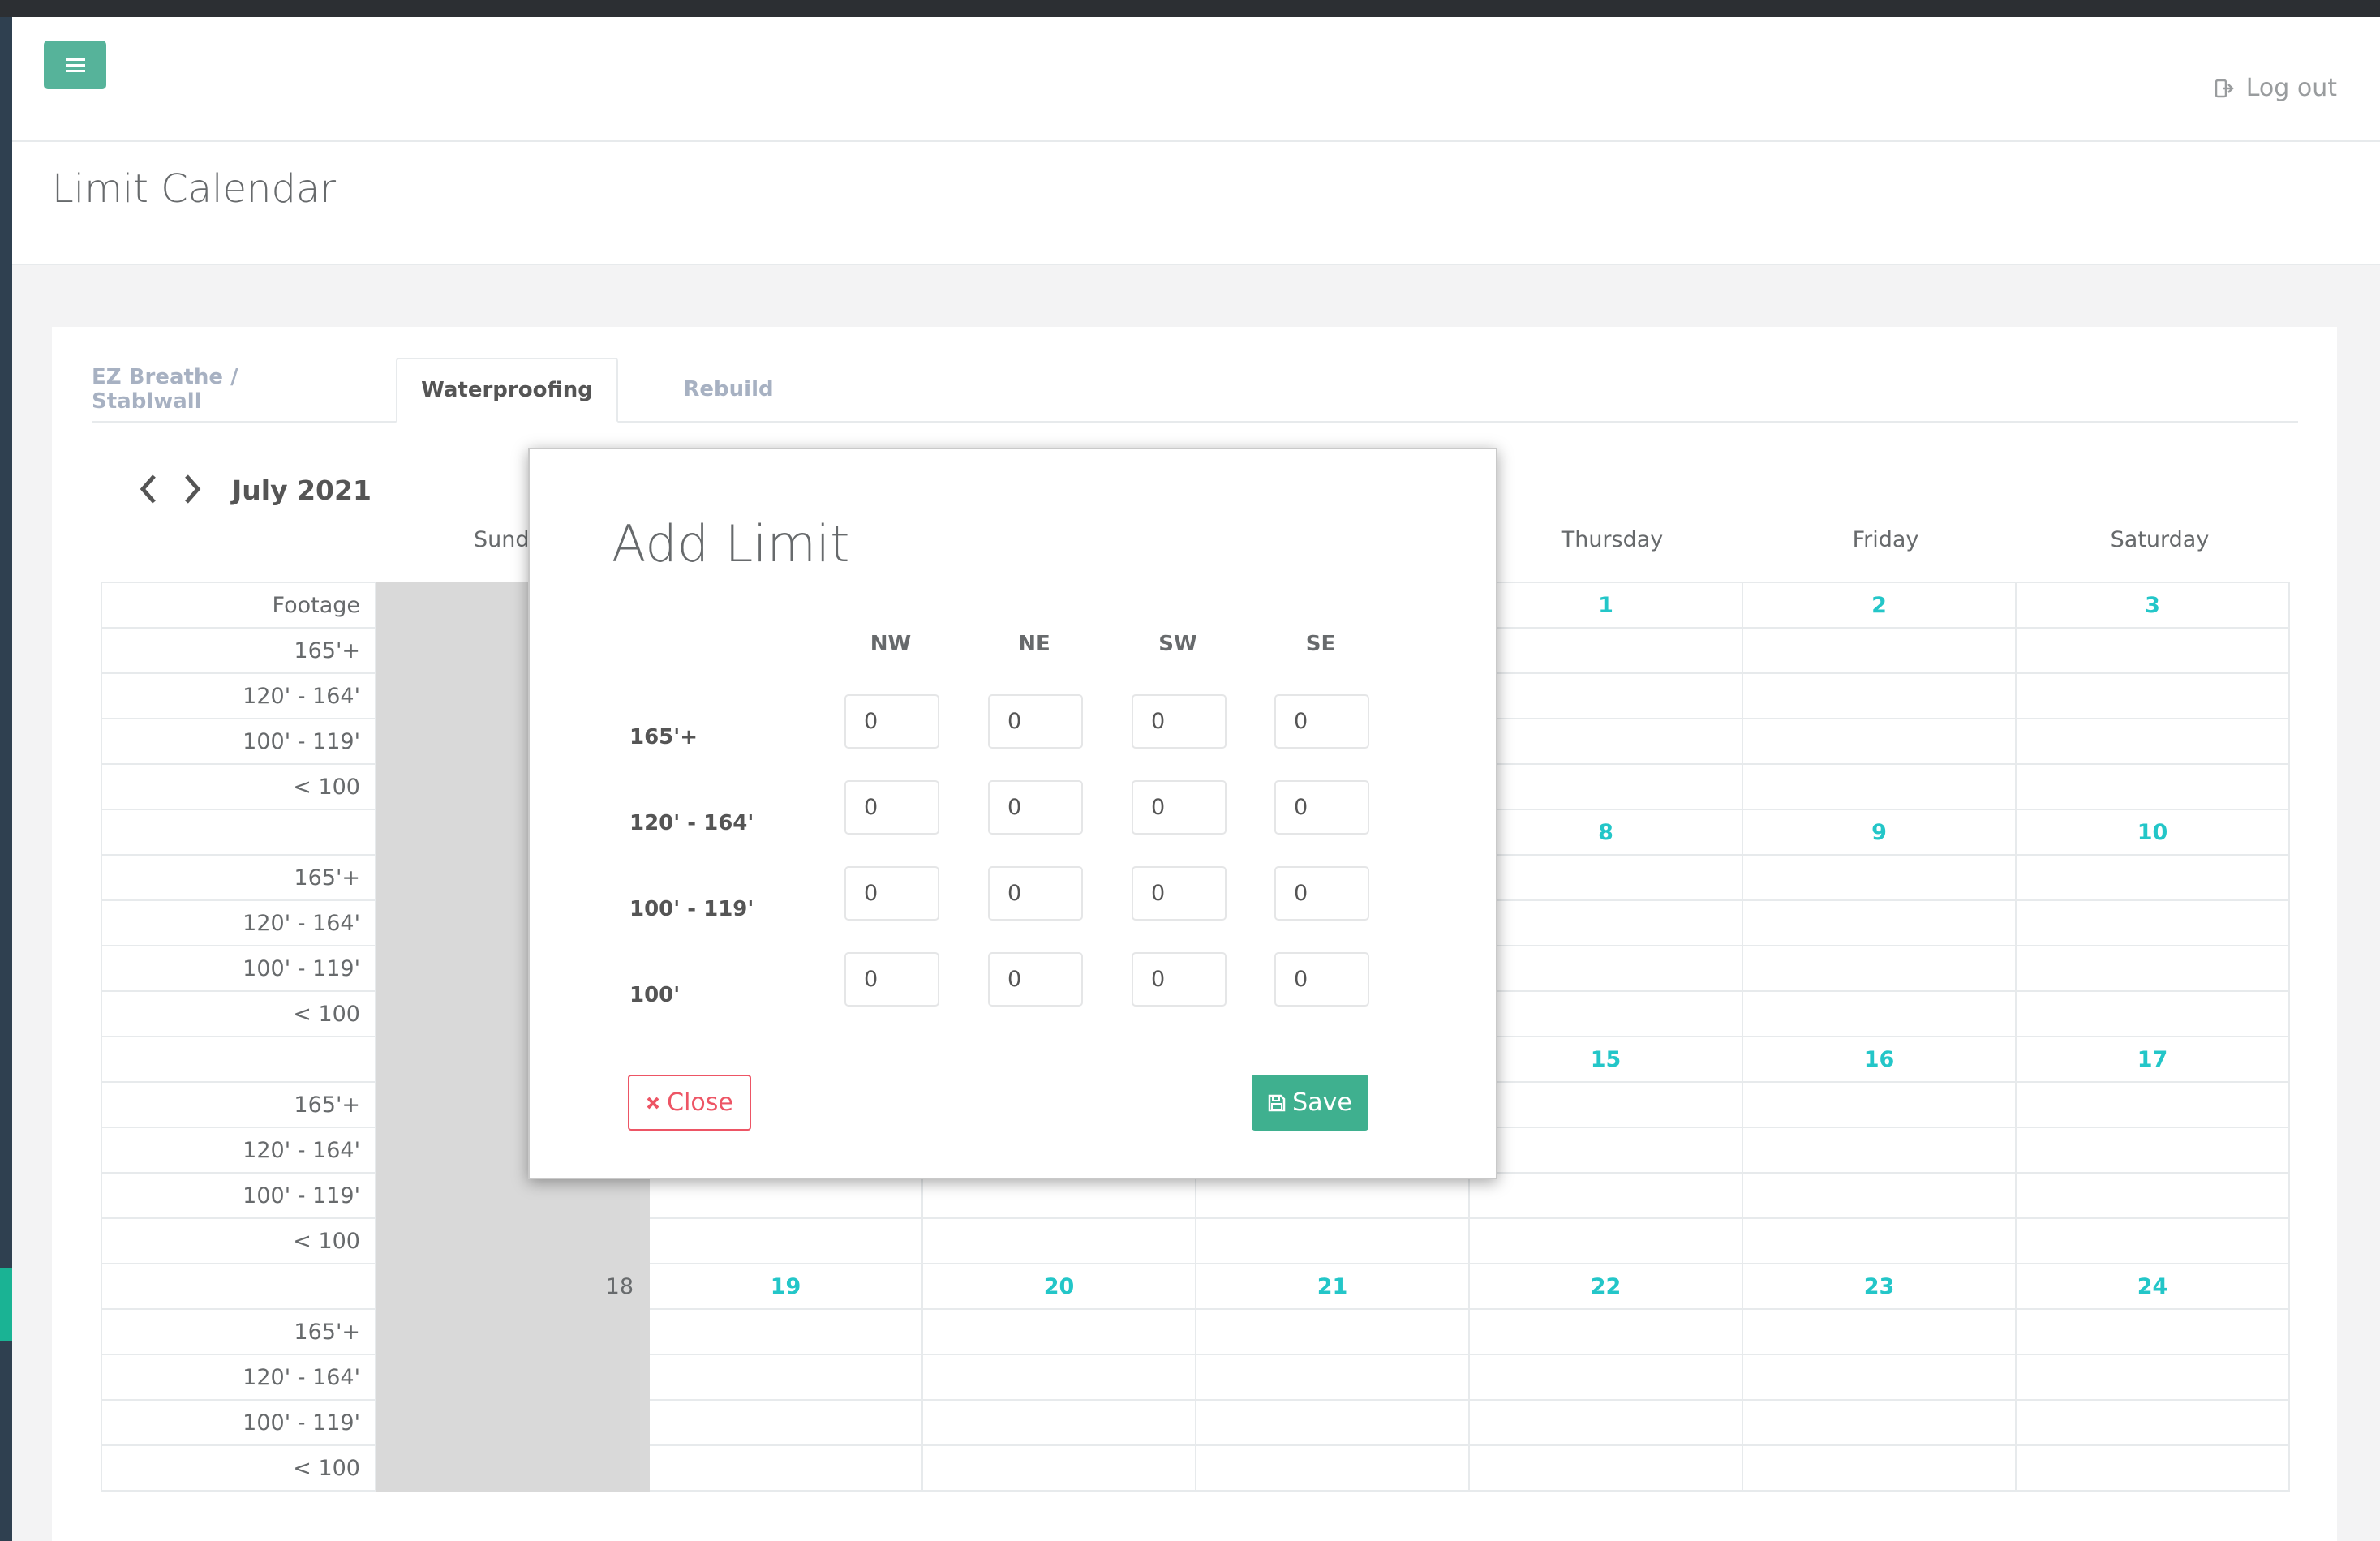 This screenshot has width=2380, height=1541. What do you see at coordinates (1605, 1059) in the screenshot?
I see `calendar-day-cell: 15` at bounding box center [1605, 1059].